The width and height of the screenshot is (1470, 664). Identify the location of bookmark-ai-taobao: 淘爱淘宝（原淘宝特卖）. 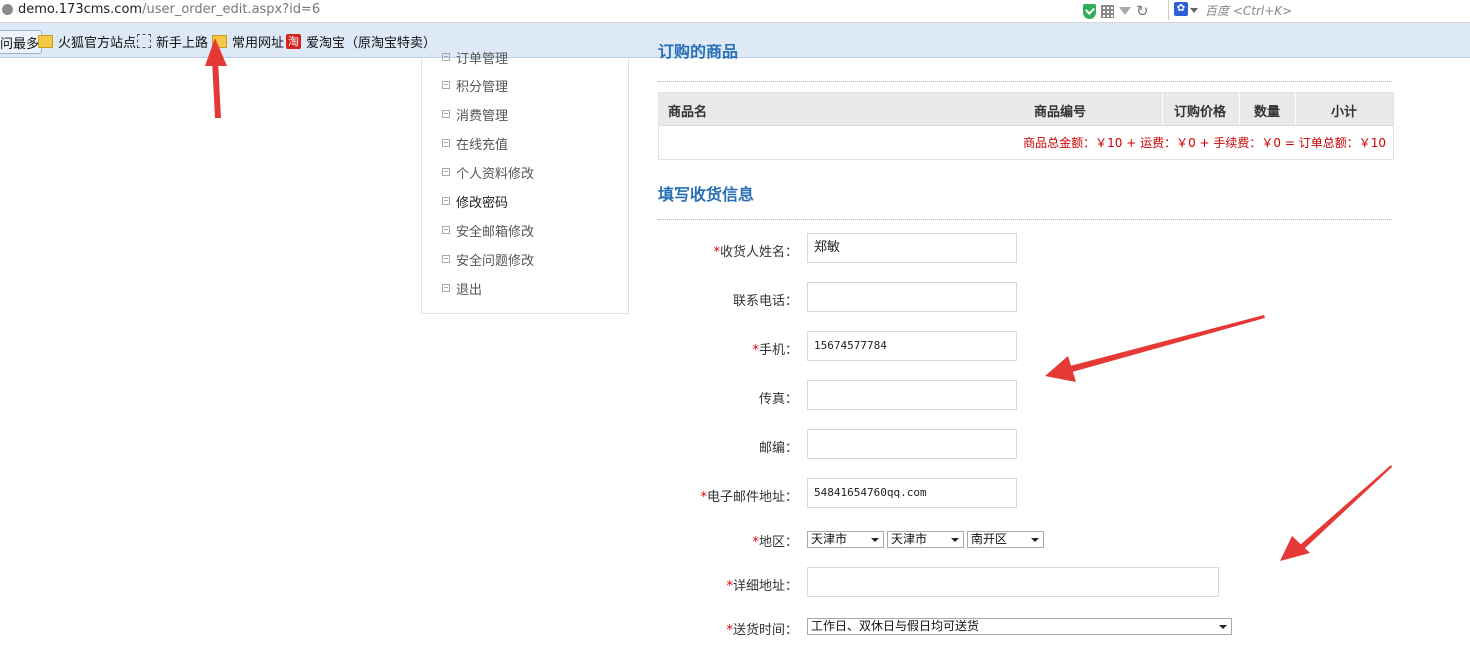
(361, 41).